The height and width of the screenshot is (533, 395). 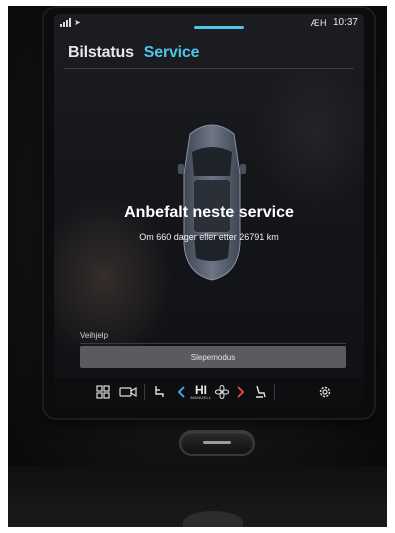 What do you see at coordinates (318, 22) in the screenshot?
I see `status-indicator: ÆH` at bounding box center [318, 22].